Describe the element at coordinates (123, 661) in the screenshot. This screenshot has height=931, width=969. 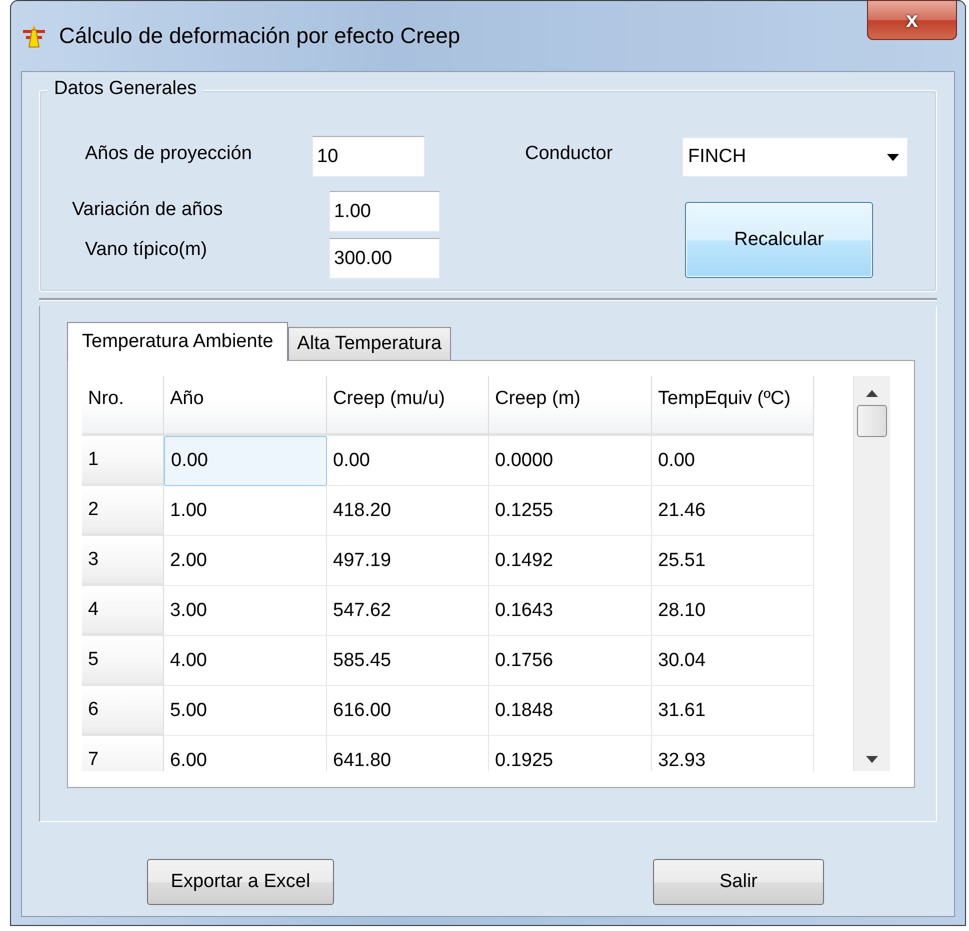
I see `row-header: 5` at that location.